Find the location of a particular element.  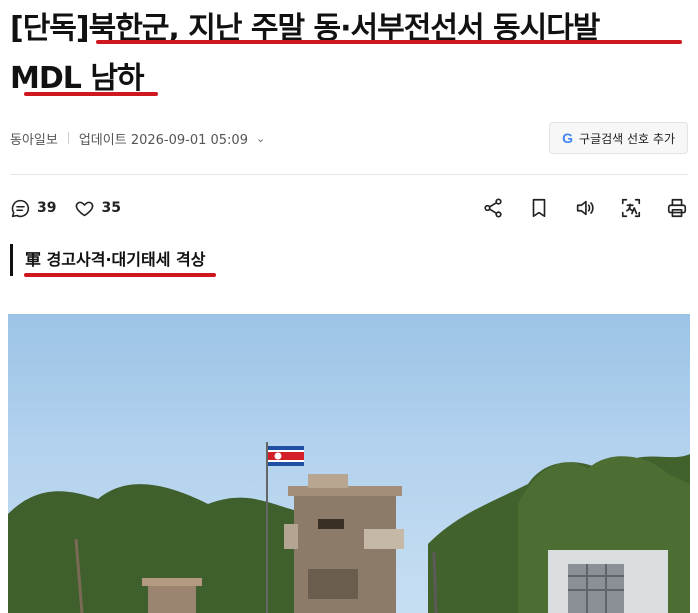

translate-icon is located at coordinates (631, 208).